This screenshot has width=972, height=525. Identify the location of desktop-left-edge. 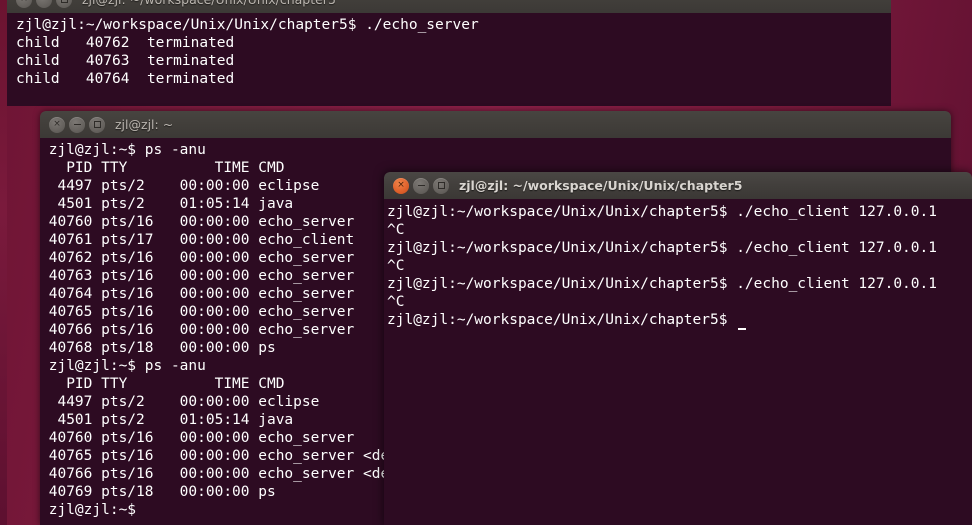
(3, 262).